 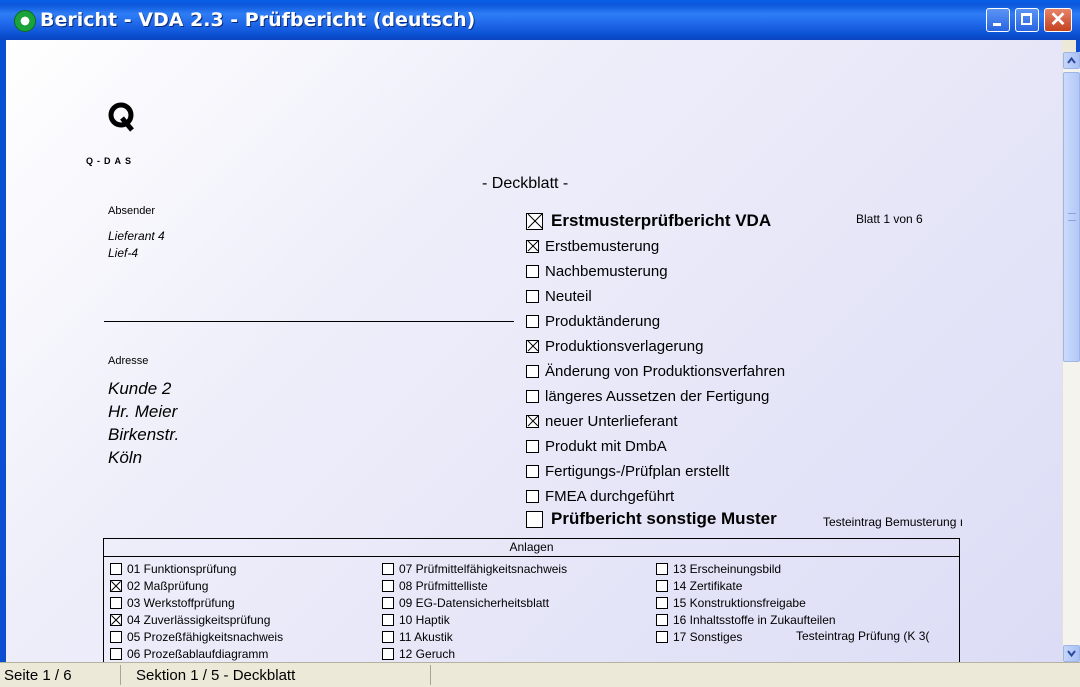 I want to click on attachment-item: 17 Sonstiges, so click(x=699, y=636).